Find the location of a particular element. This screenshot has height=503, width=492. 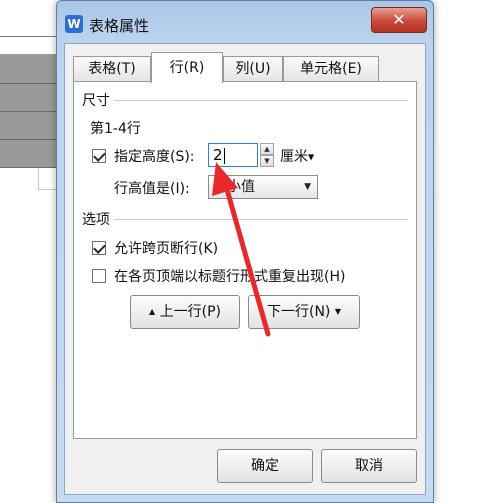

rows-range-label: 第1-4行 is located at coordinates (115, 129).